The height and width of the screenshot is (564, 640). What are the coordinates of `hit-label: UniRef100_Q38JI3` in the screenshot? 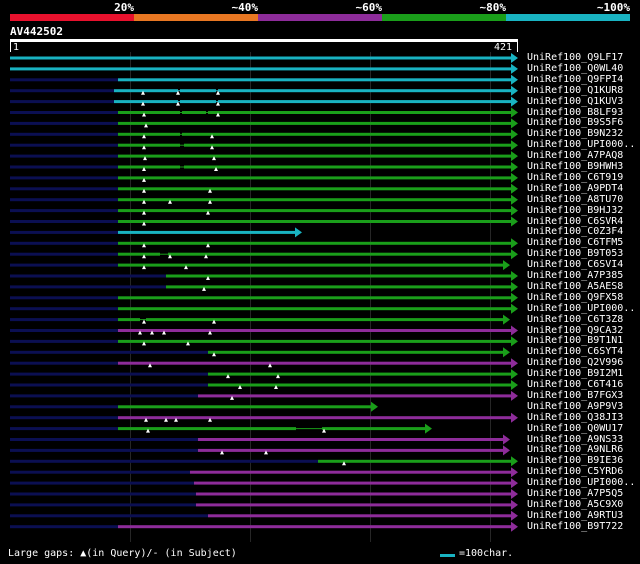 It's located at (575, 417).